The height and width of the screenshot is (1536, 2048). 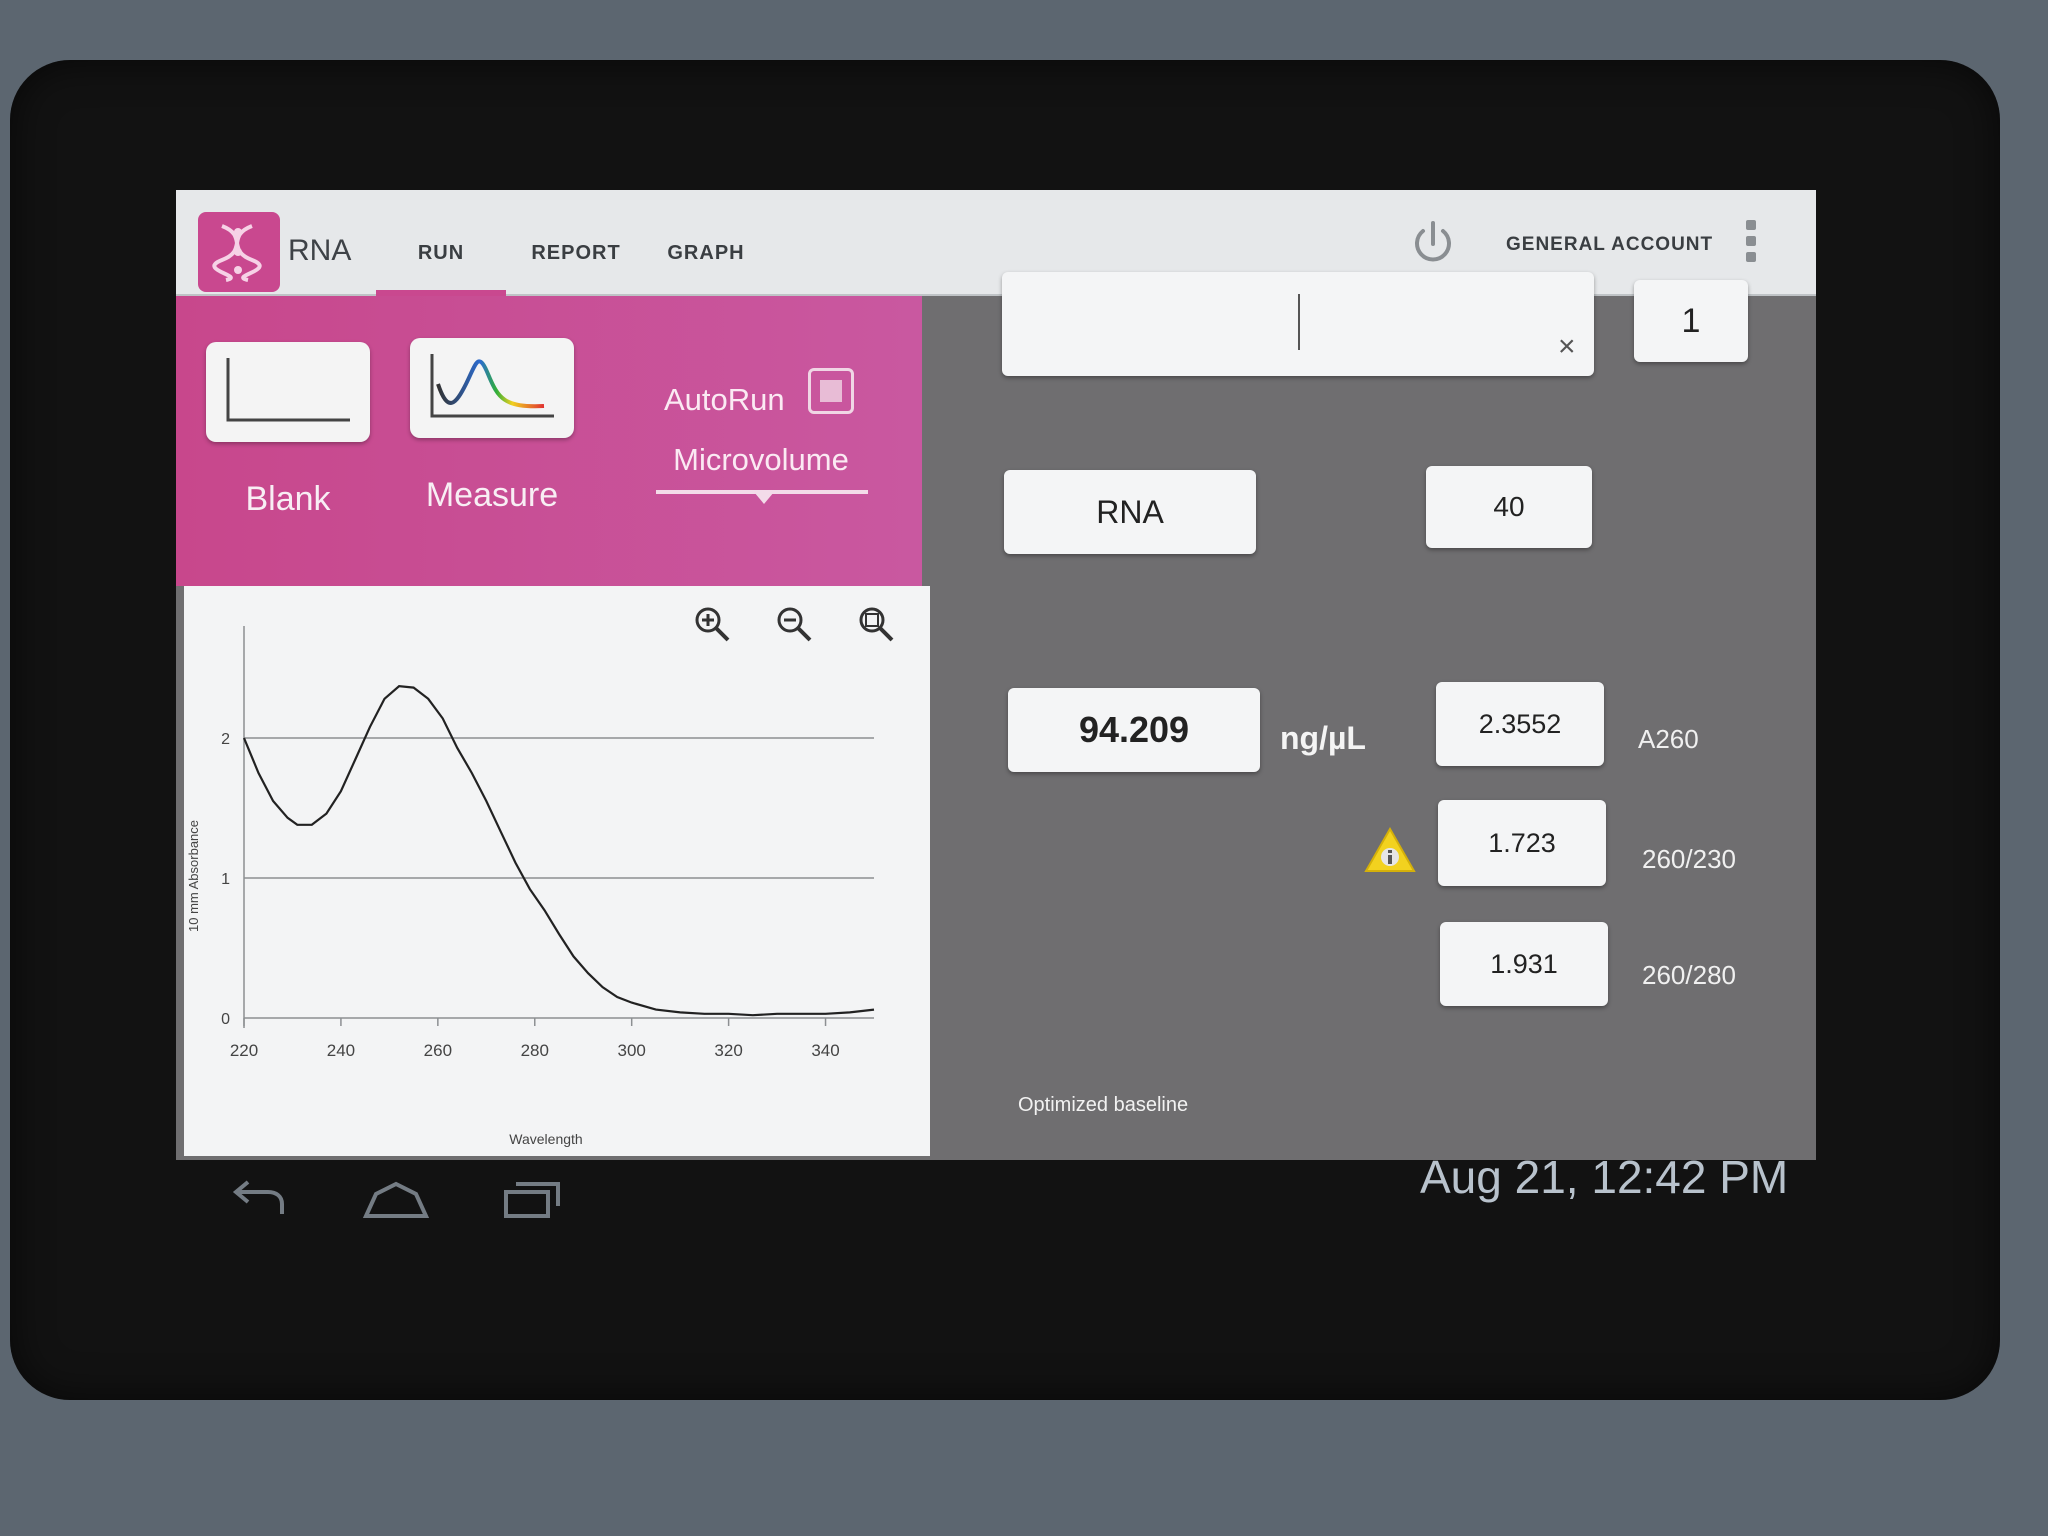 What do you see at coordinates (632, 1050) in the screenshot?
I see `x-tick-label: 300` at bounding box center [632, 1050].